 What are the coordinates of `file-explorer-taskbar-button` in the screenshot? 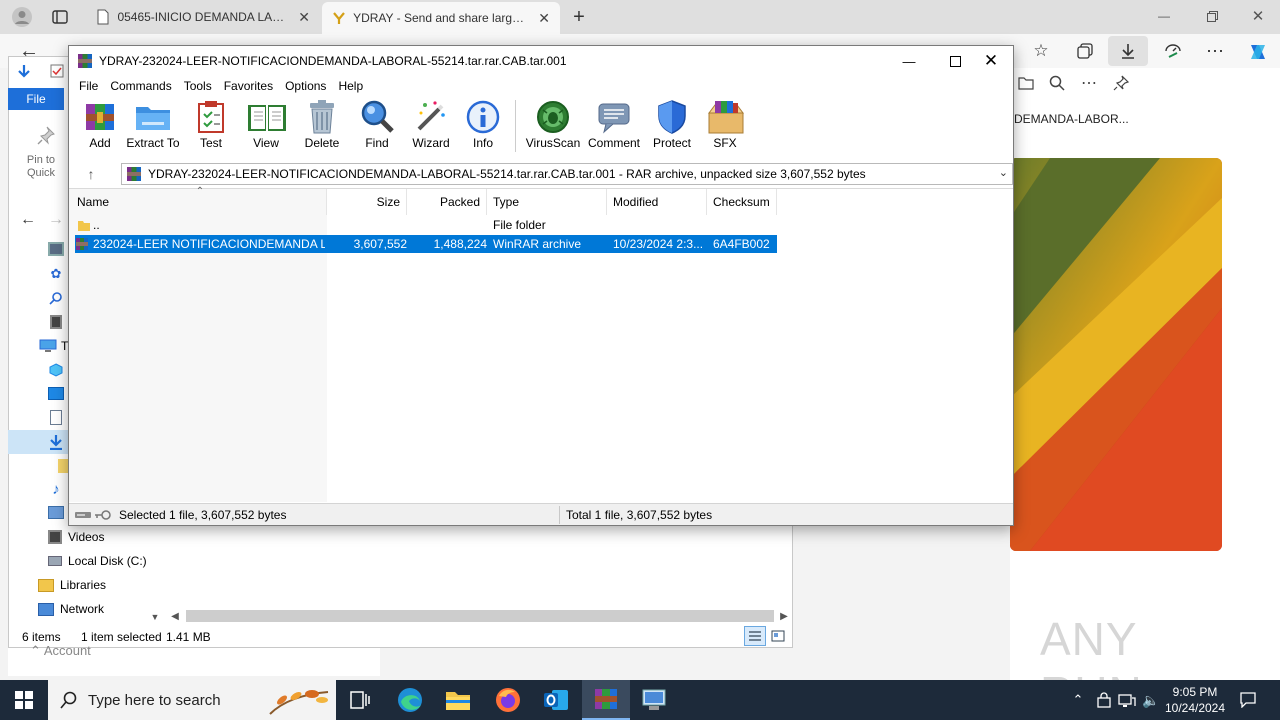 It's located at (458, 700).